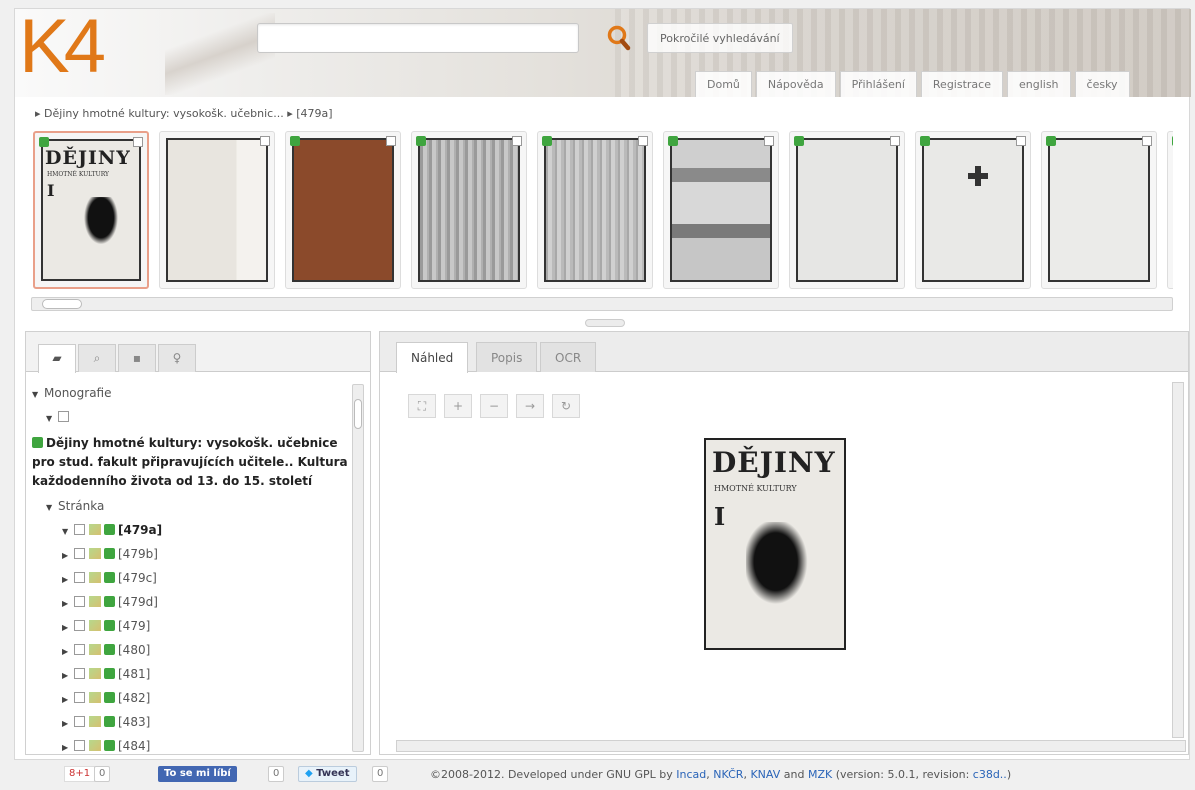 The height and width of the screenshot is (790, 1195). Describe the element at coordinates (134, 650) in the screenshot. I see `page-label: [480]` at that location.